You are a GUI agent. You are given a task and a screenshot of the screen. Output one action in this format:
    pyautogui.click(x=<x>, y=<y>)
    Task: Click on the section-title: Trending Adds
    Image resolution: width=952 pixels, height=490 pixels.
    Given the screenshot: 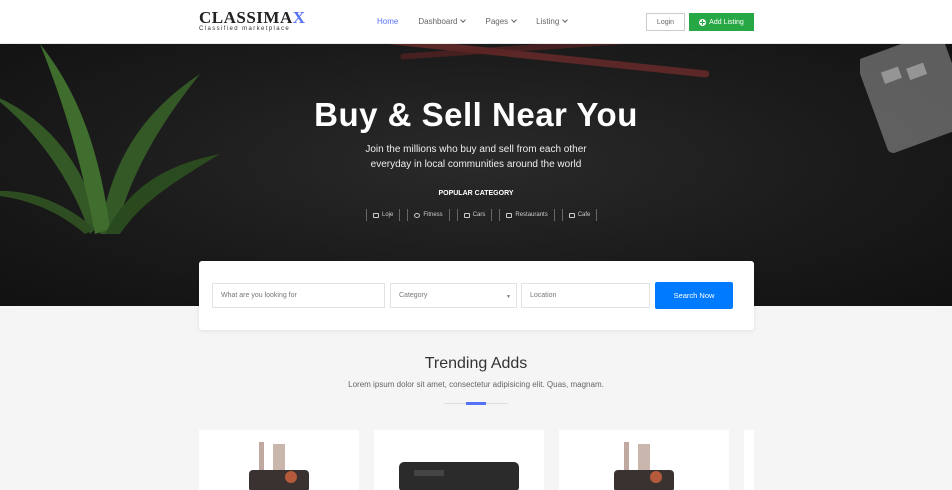 What is the action you would take?
    pyautogui.click(x=476, y=363)
    